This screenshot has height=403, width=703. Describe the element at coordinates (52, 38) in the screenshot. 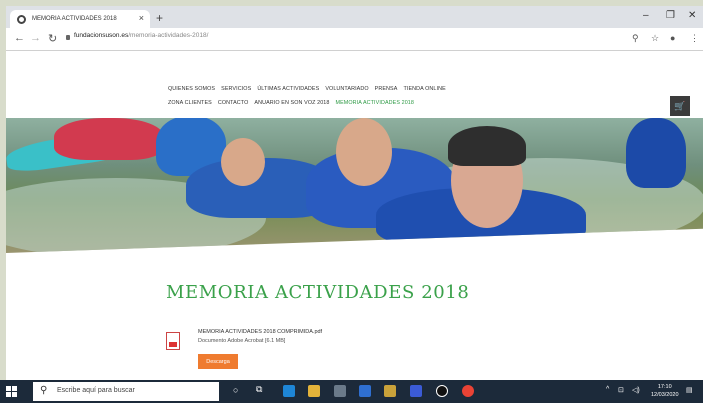

I see `reload-icon: ↻` at that location.